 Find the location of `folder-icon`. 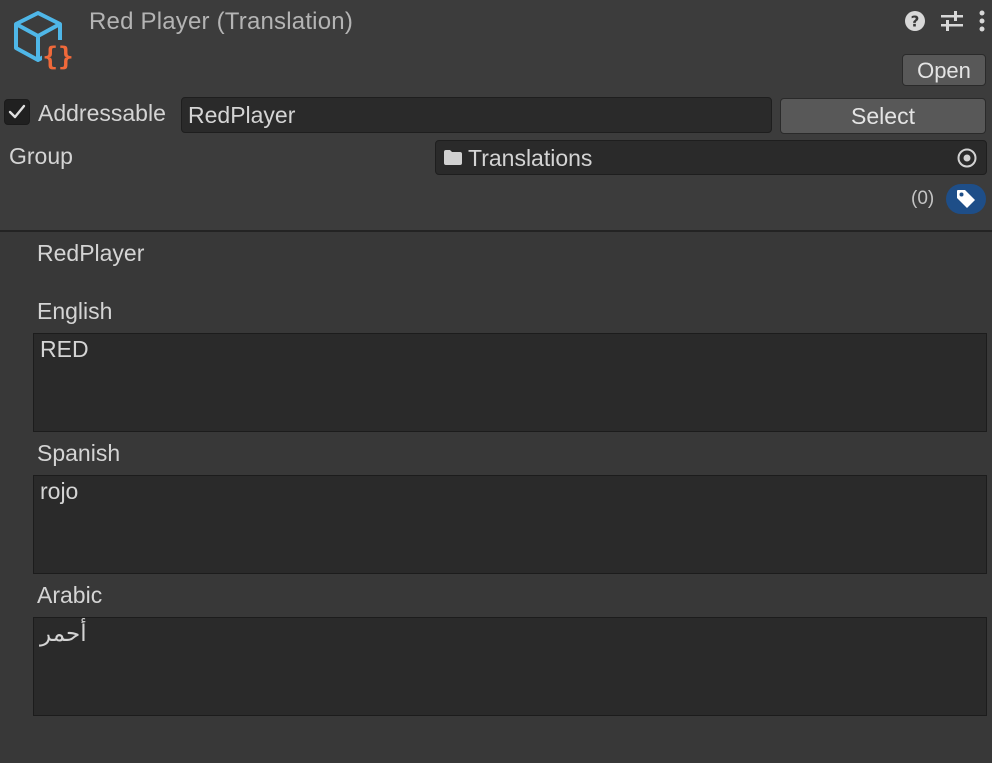

folder-icon is located at coordinates (453, 157).